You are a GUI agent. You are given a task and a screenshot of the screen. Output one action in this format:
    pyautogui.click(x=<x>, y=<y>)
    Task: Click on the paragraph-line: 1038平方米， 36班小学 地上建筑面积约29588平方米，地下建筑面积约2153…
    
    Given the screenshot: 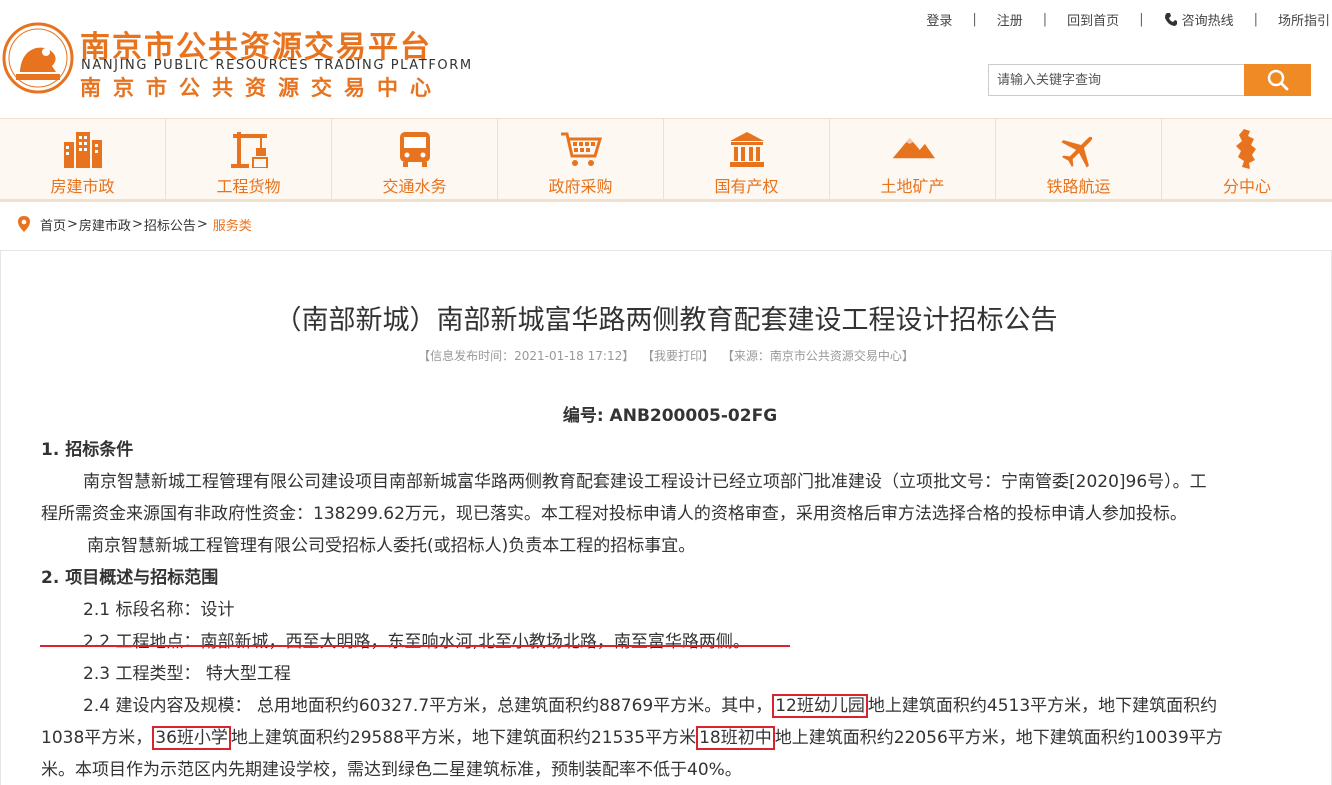 What is the action you would take?
    pyautogui.click(x=661, y=738)
    